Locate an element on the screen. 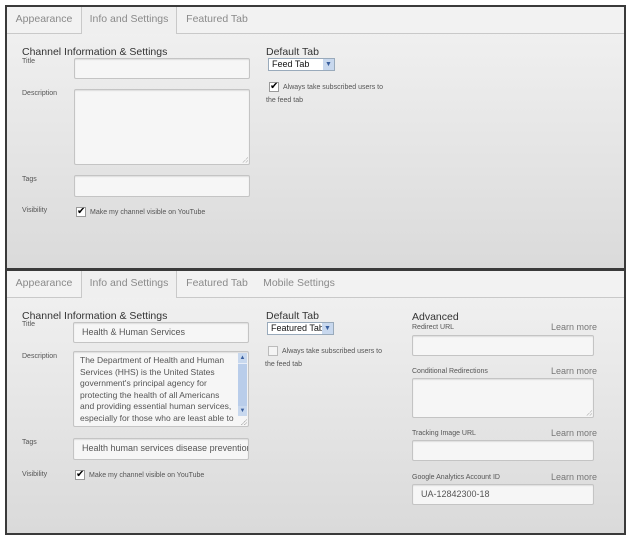 This screenshot has height=540, width=634. redirect-url-input is located at coordinates (503, 345).